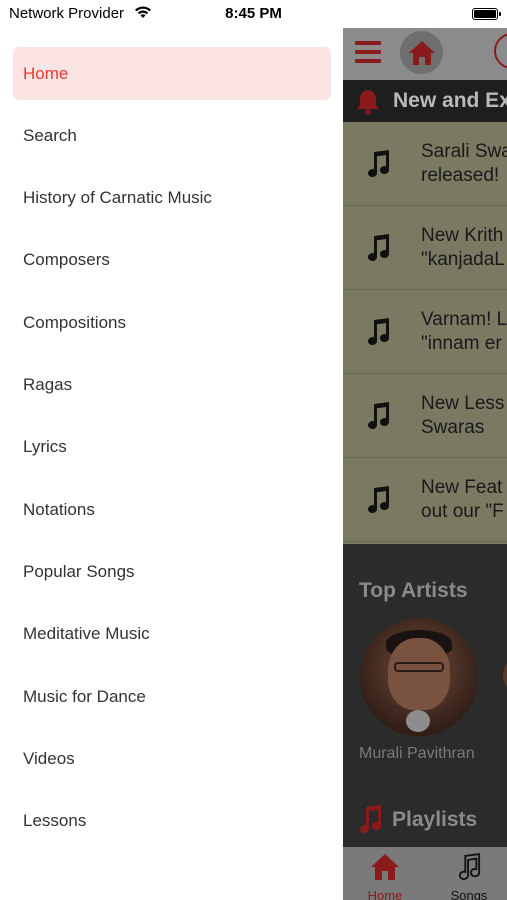 The width and height of the screenshot is (507, 900). I want to click on news-item: New Feat out our "F, so click(425, 500).